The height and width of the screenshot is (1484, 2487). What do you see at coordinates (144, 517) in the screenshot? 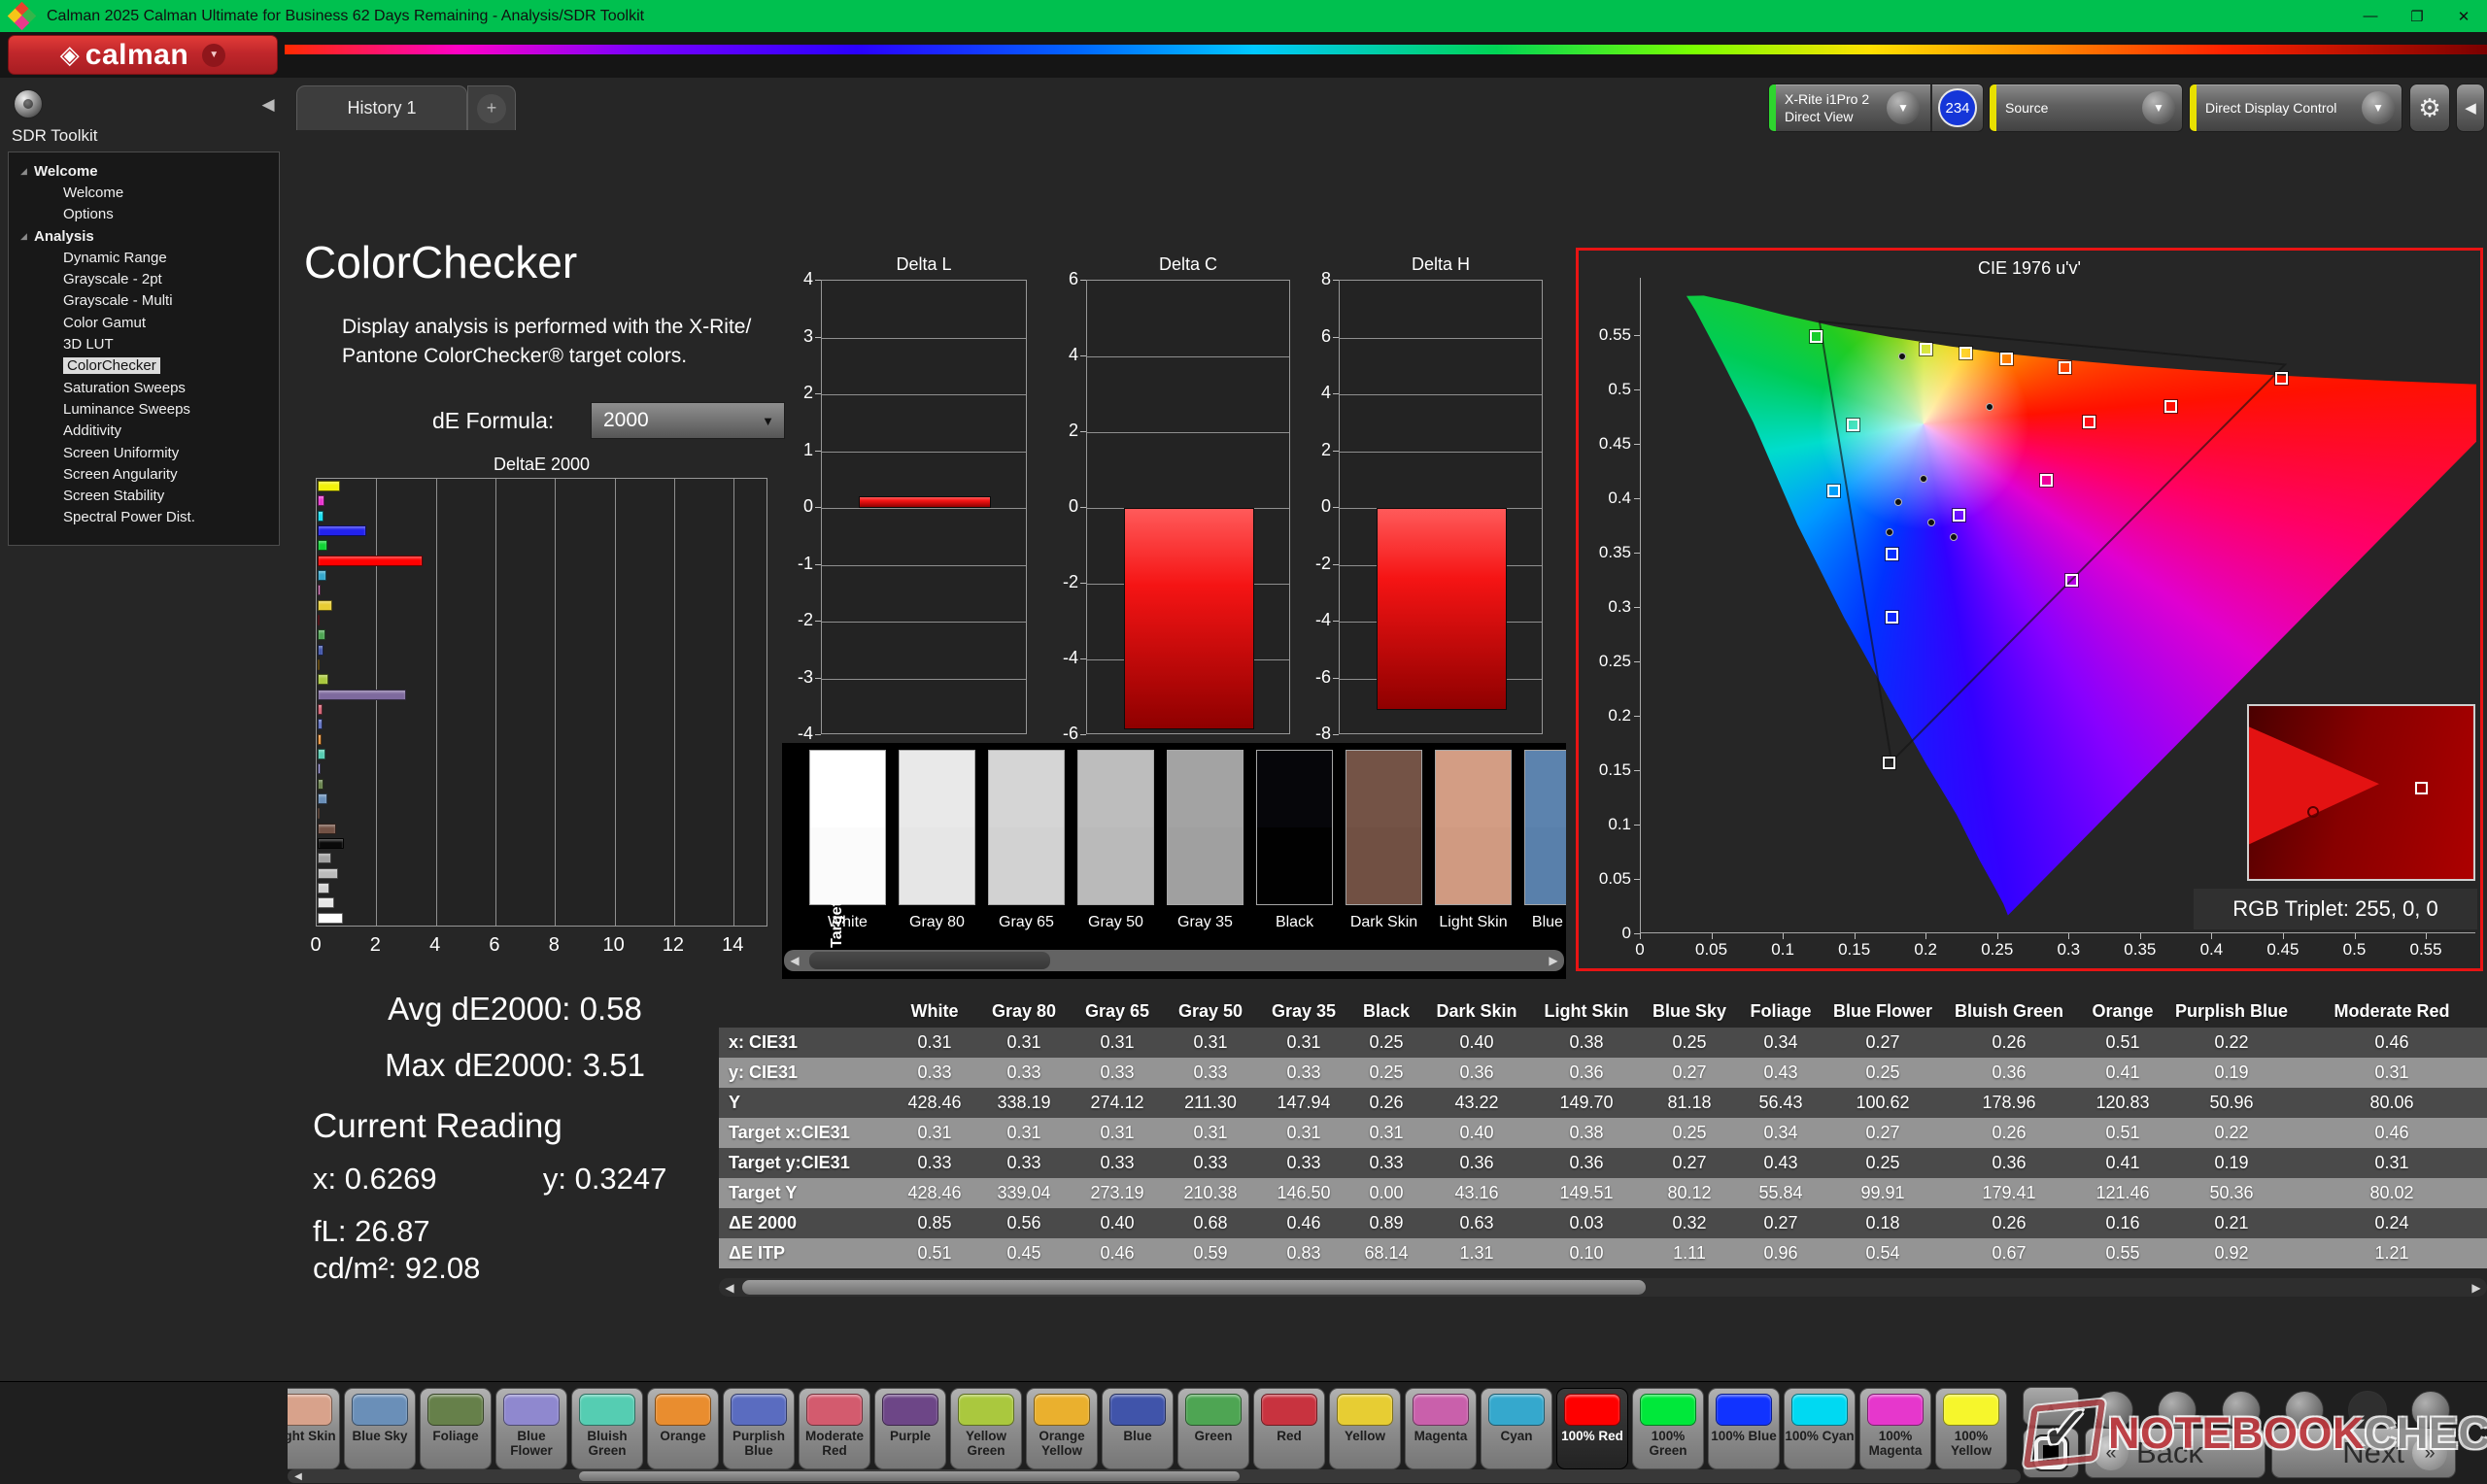
I see `sidebar-item-spectral-power-dist-: Spectral Power Dist.` at bounding box center [144, 517].